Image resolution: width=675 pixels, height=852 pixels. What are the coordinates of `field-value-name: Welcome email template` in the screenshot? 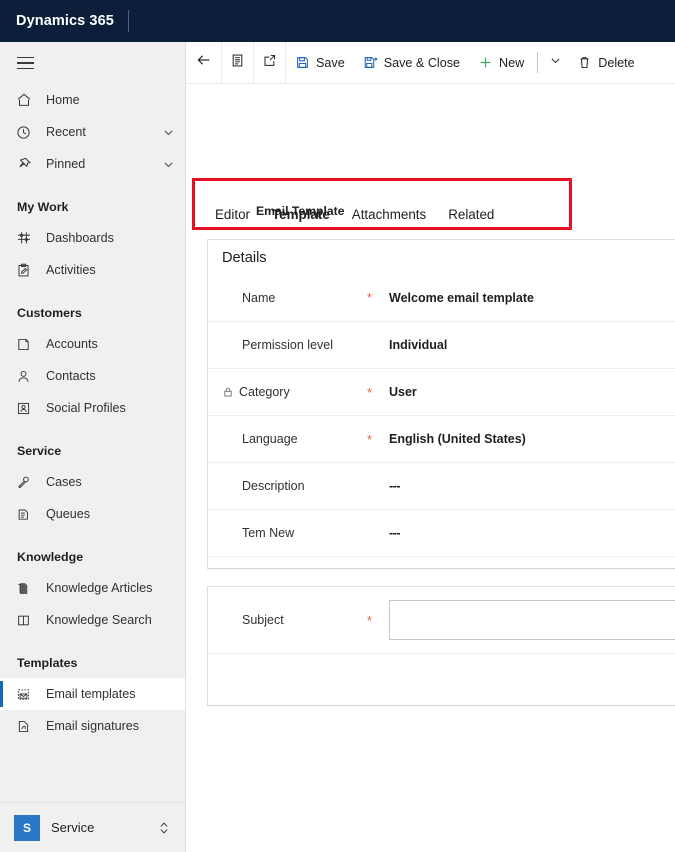 It's located at (532, 298).